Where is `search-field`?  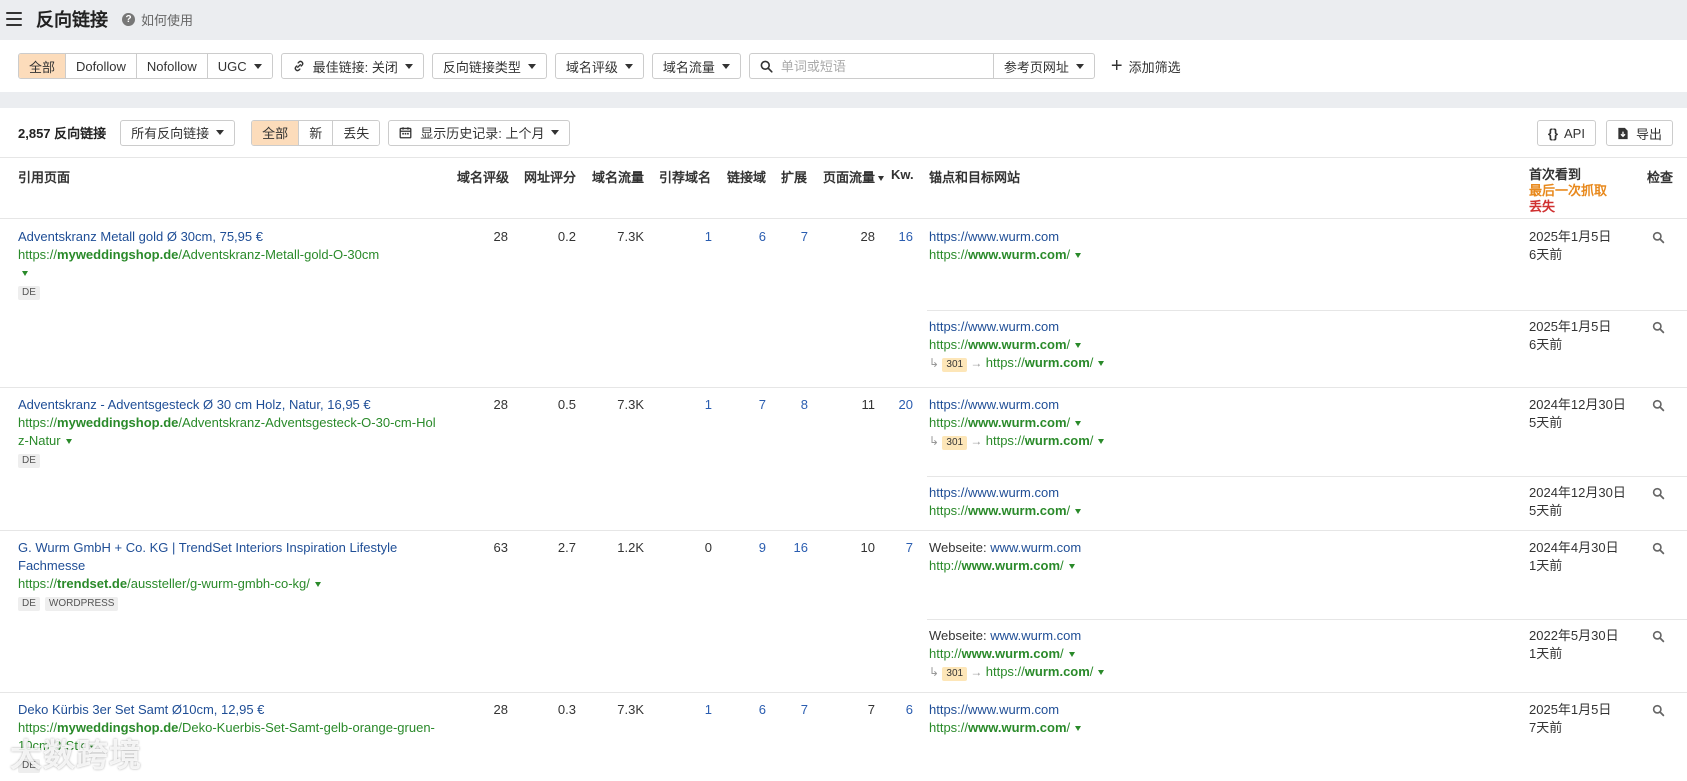
search-field is located at coordinates (870, 66).